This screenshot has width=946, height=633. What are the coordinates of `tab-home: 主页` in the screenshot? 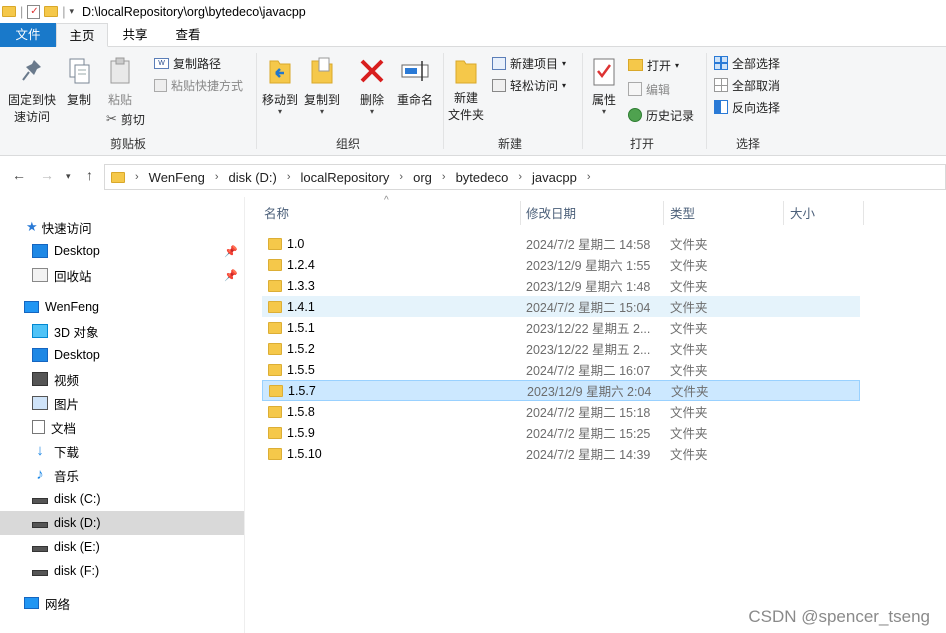 It's located at (82, 35).